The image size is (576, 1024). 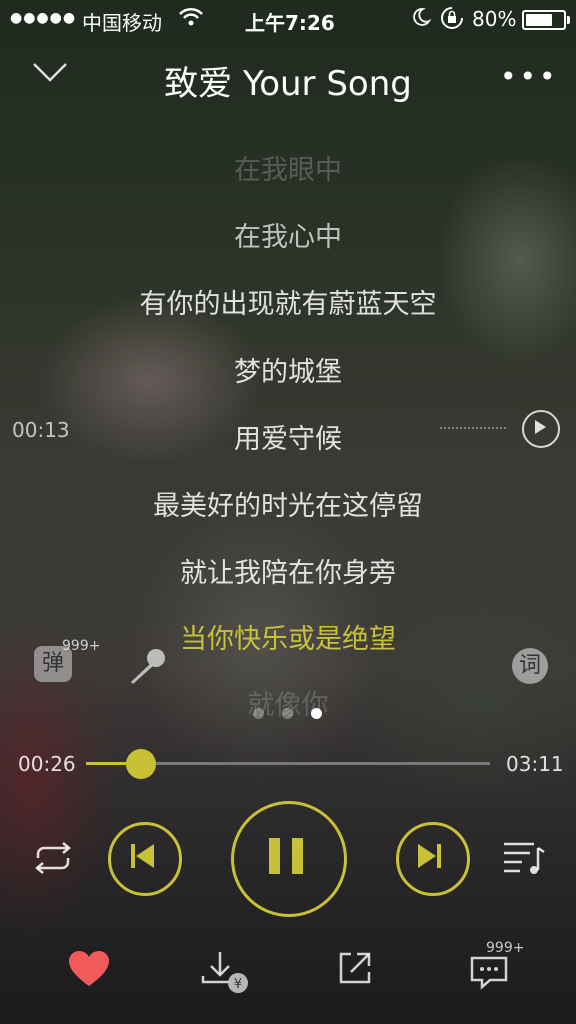 I want to click on status-bar: ●●●●● 中国移动 上午7:26 80%, so click(x=288, y=19).